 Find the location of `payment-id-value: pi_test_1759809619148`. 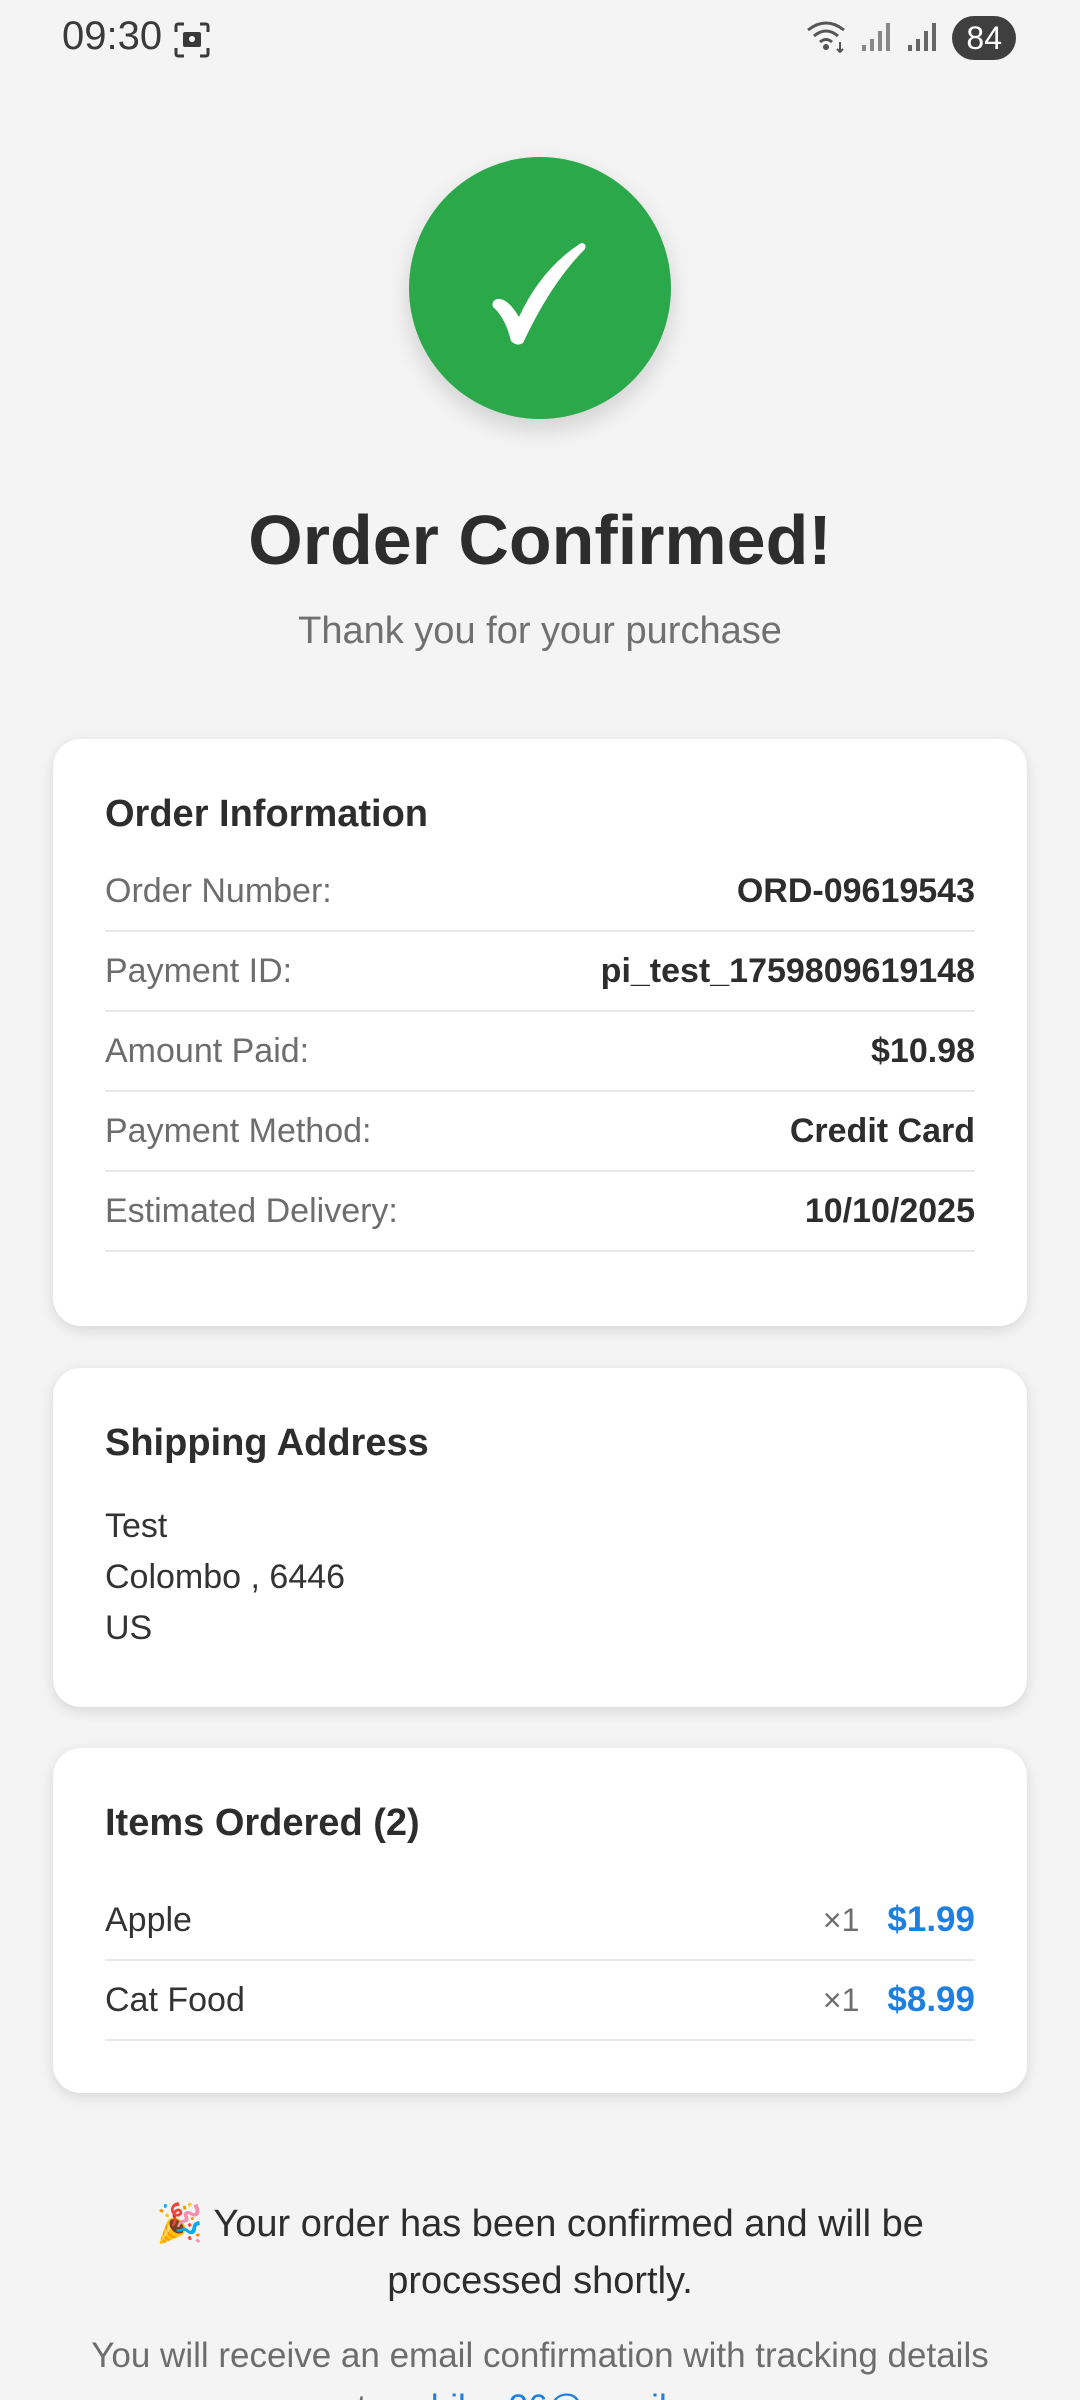

payment-id-value: pi_test_1759809619148 is located at coordinates (787, 970).